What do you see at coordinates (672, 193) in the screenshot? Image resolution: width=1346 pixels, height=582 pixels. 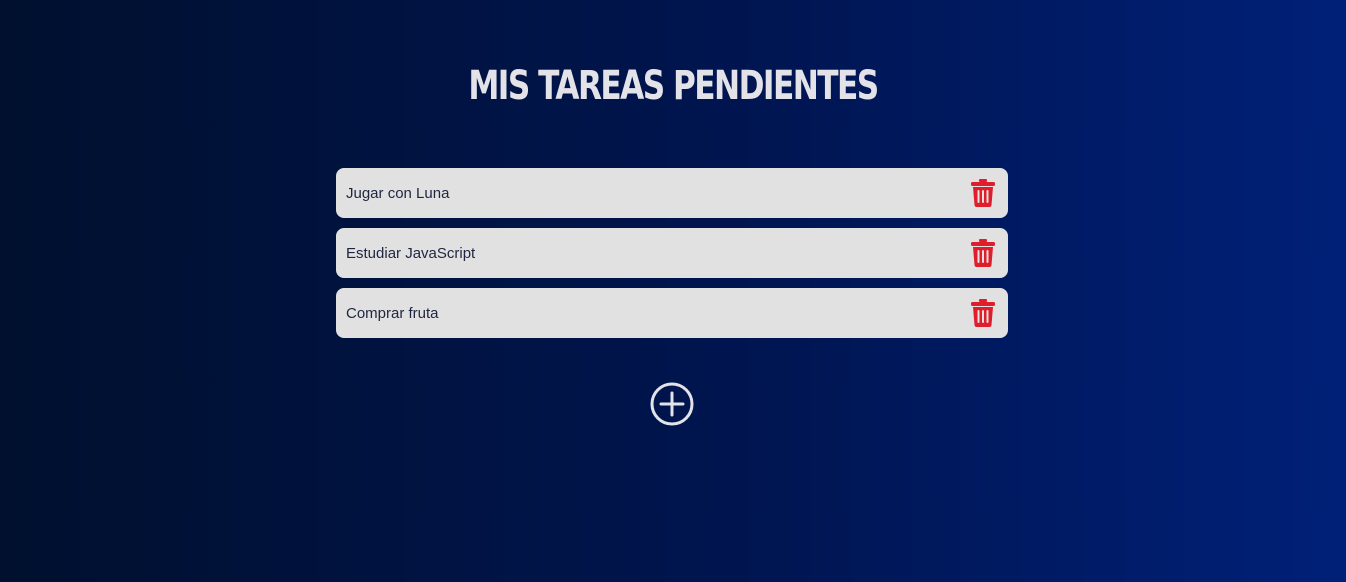 I see `task-item: Jugar con Luna` at bounding box center [672, 193].